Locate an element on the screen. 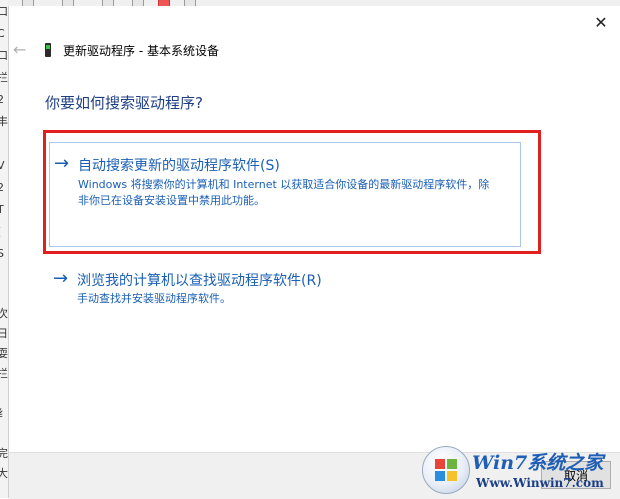 This screenshot has width=620, height=499. auto-search-title: 自动搜索更新的驱动程序软件(S) is located at coordinates (179, 165).